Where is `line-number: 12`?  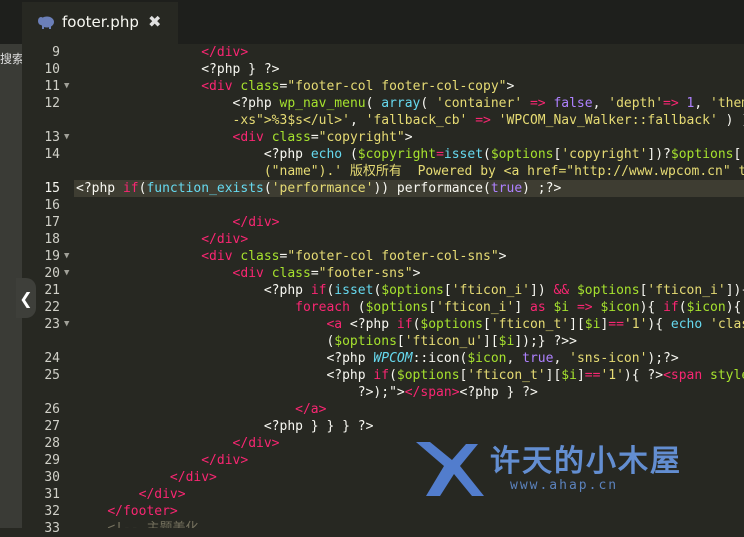
line-number: 12 is located at coordinates (52, 103).